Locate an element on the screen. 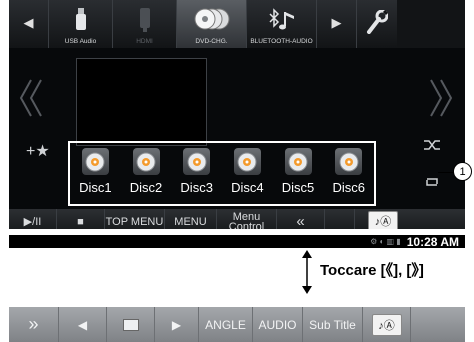  usb-stick-icon is located at coordinates (80, 22).